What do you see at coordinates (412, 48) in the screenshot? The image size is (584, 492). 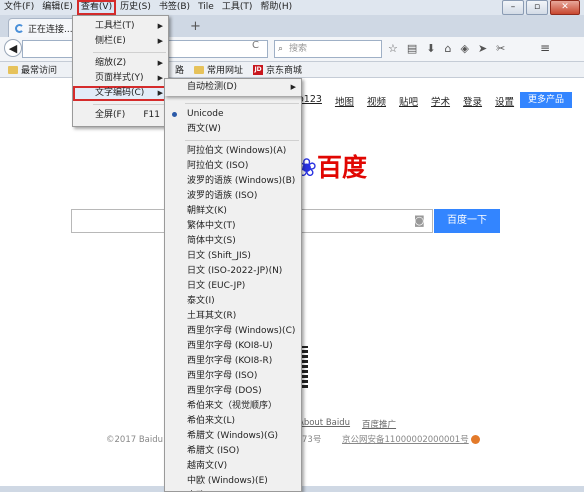 I see `reading-list-icon: ▤` at bounding box center [412, 48].